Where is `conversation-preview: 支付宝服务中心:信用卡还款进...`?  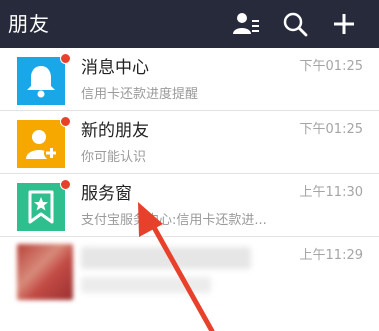 conversation-preview: 支付宝服务中心:信用卡还款进... is located at coordinates (174, 220).